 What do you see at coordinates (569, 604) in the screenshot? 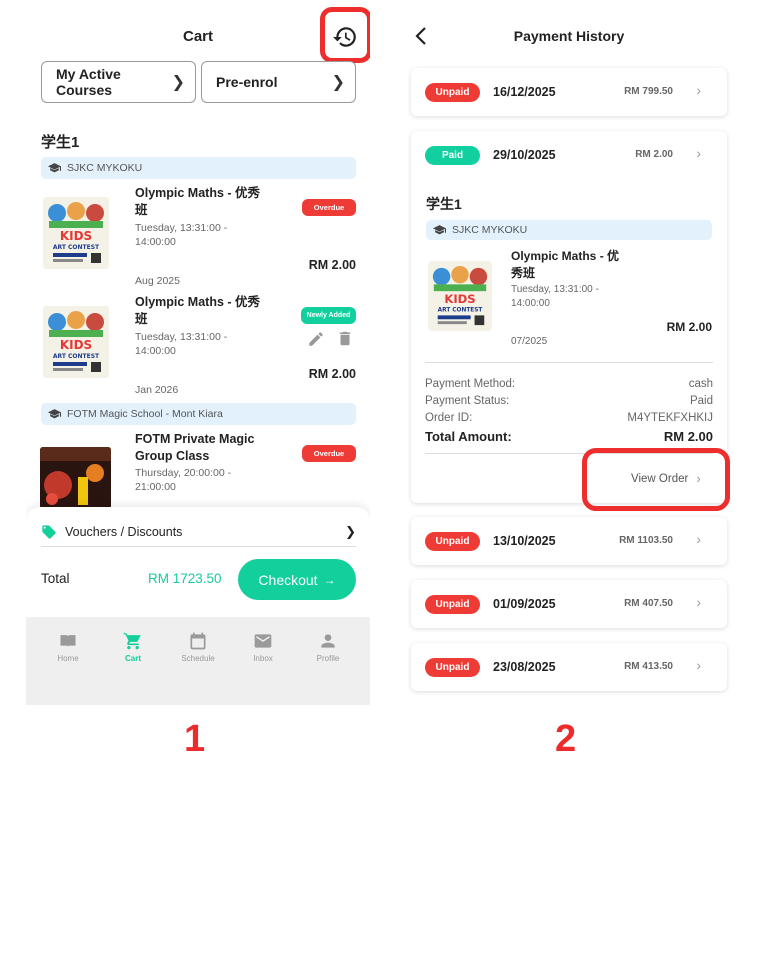
I see `payment-row: Unpaid 01/09/2025 RM 407.50 ›` at bounding box center [569, 604].